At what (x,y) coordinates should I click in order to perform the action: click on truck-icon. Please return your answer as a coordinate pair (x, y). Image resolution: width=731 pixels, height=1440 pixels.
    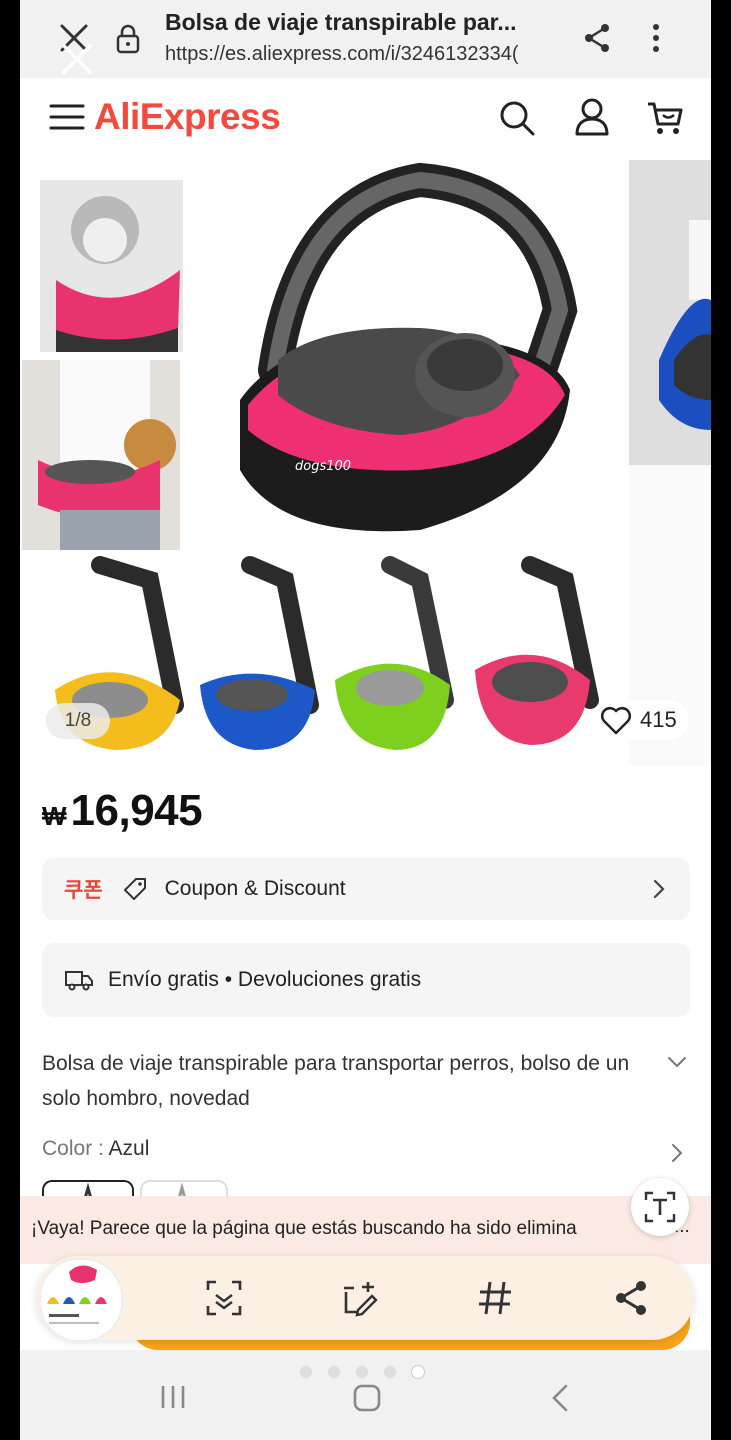
    Looking at the image, I should click on (79, 981).